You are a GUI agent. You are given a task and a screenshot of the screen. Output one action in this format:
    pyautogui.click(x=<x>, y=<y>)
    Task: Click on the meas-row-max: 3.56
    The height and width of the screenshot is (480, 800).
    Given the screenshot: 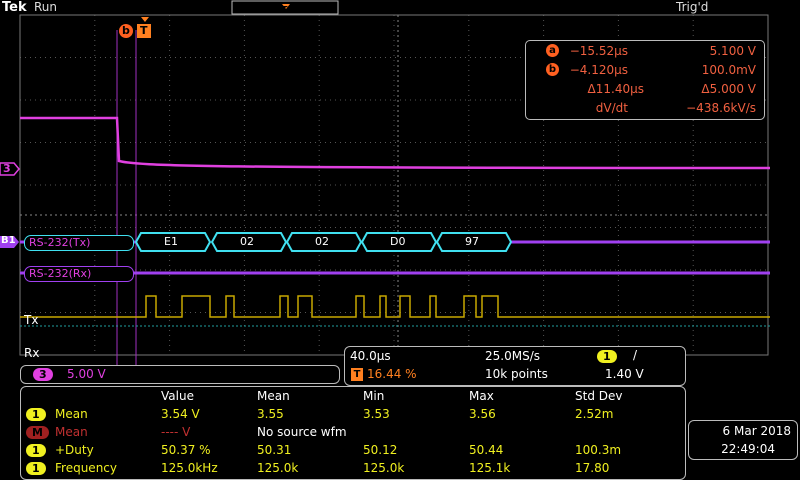 What is the action you would take?
    pyautogui.click(x=482, y=414)
    